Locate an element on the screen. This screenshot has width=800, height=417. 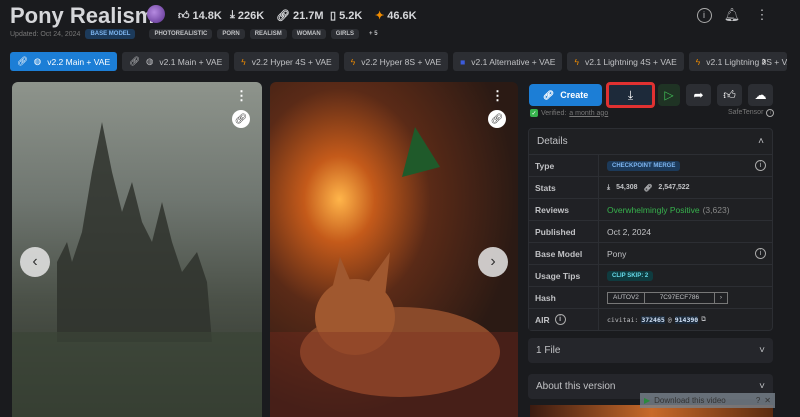
tab-label: v2.2 Hyper 4S + VAE is located at coordinates (291, 61).